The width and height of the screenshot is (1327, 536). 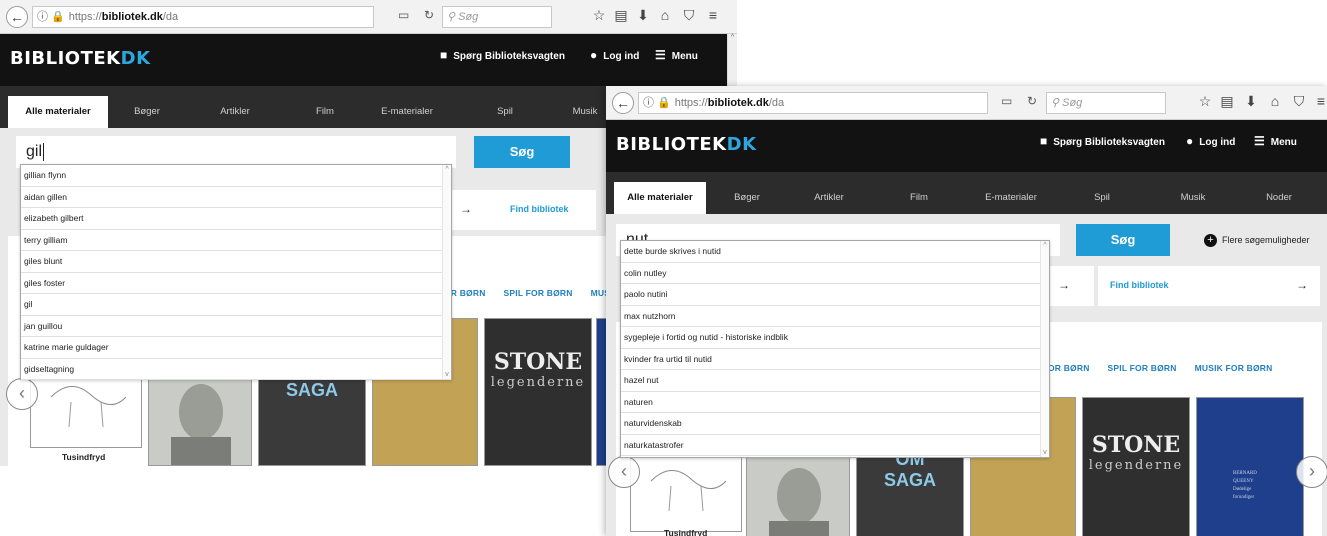 I want to click on suggestion-item: gillian flynn, so click(x=236, y=176).